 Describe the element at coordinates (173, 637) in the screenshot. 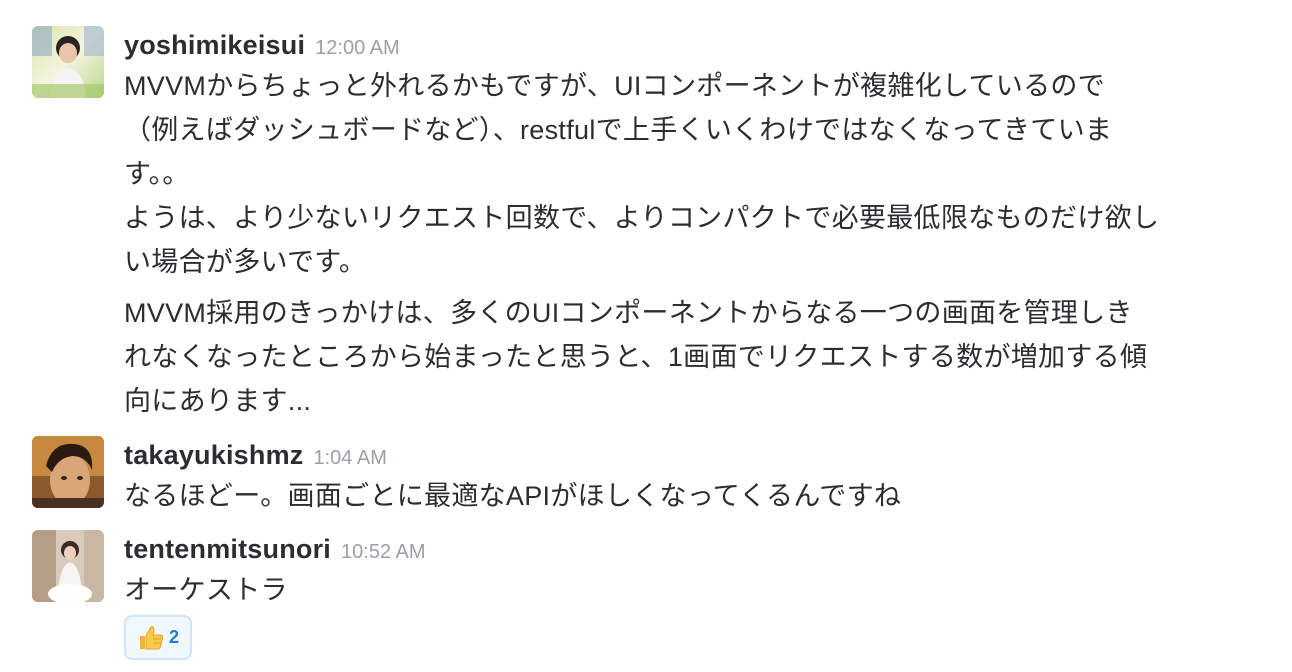

I see `reaction-count: 2` at that location.